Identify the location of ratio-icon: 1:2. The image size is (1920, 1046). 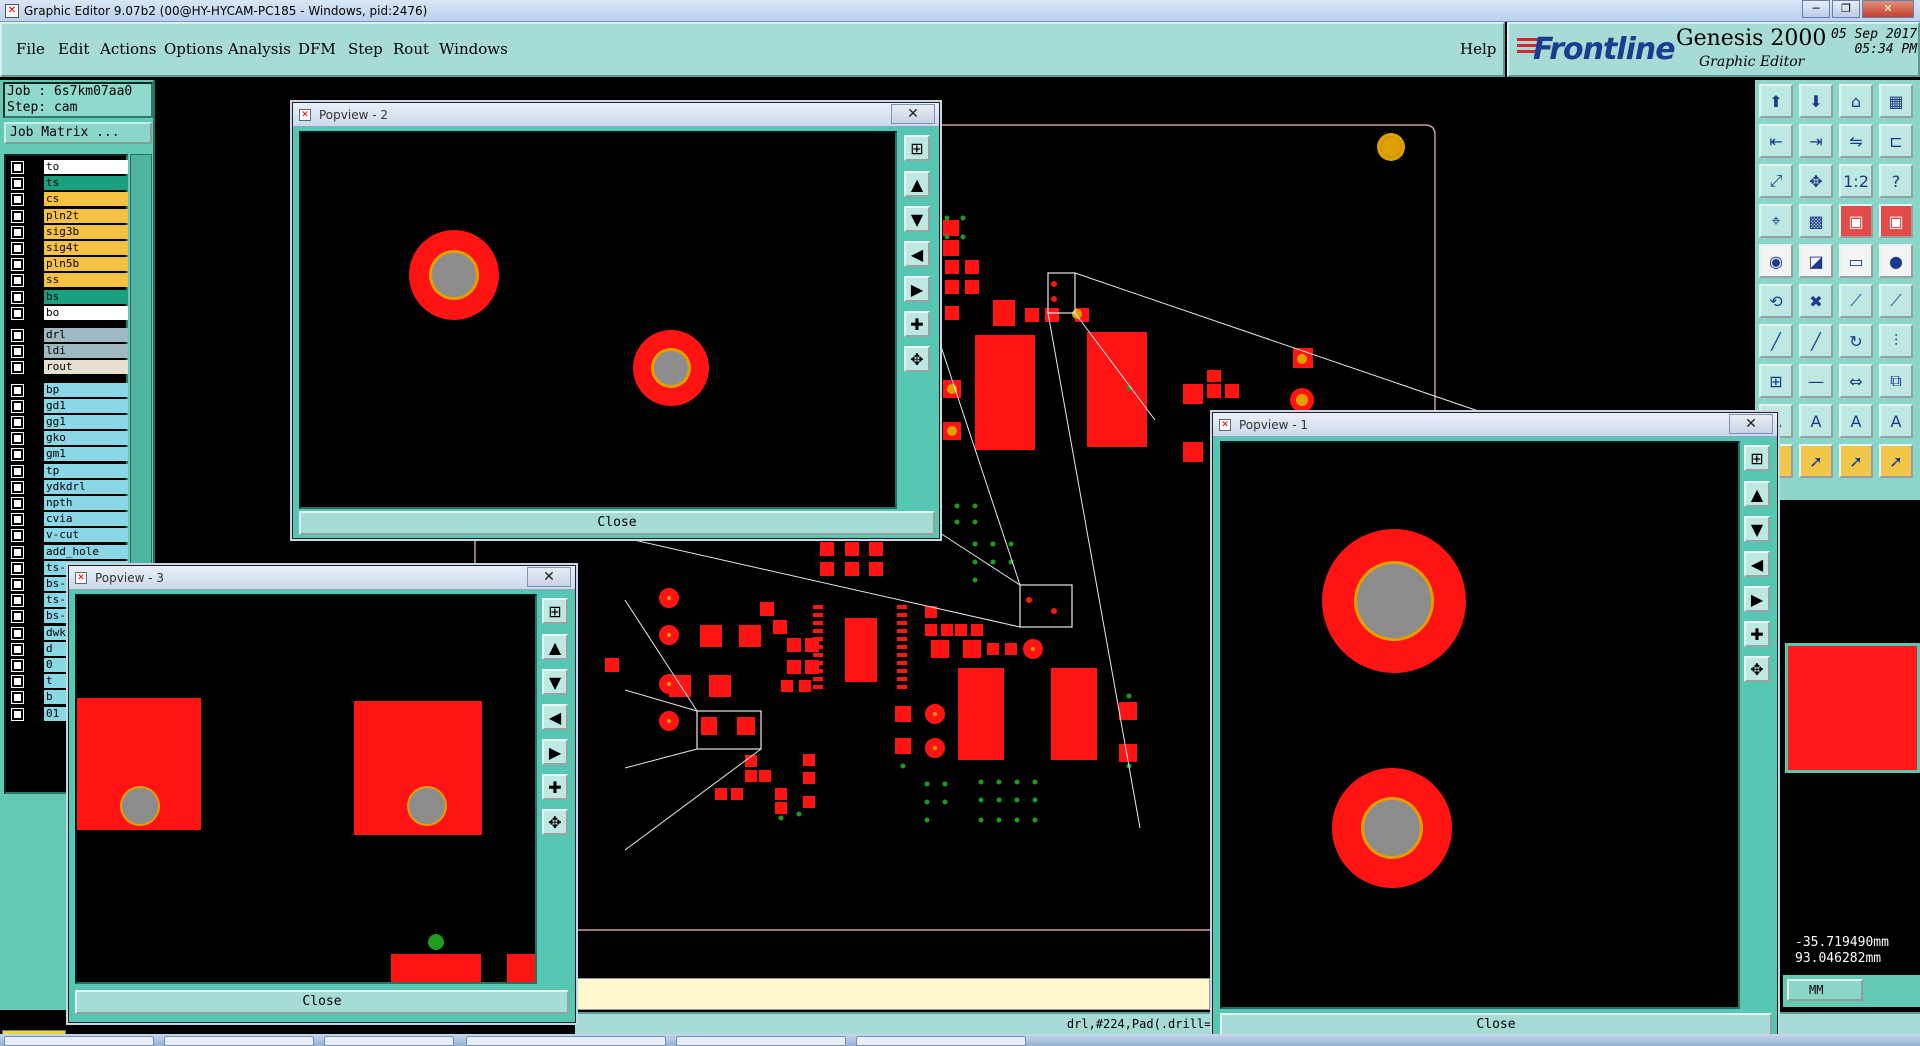
(1856, 181).